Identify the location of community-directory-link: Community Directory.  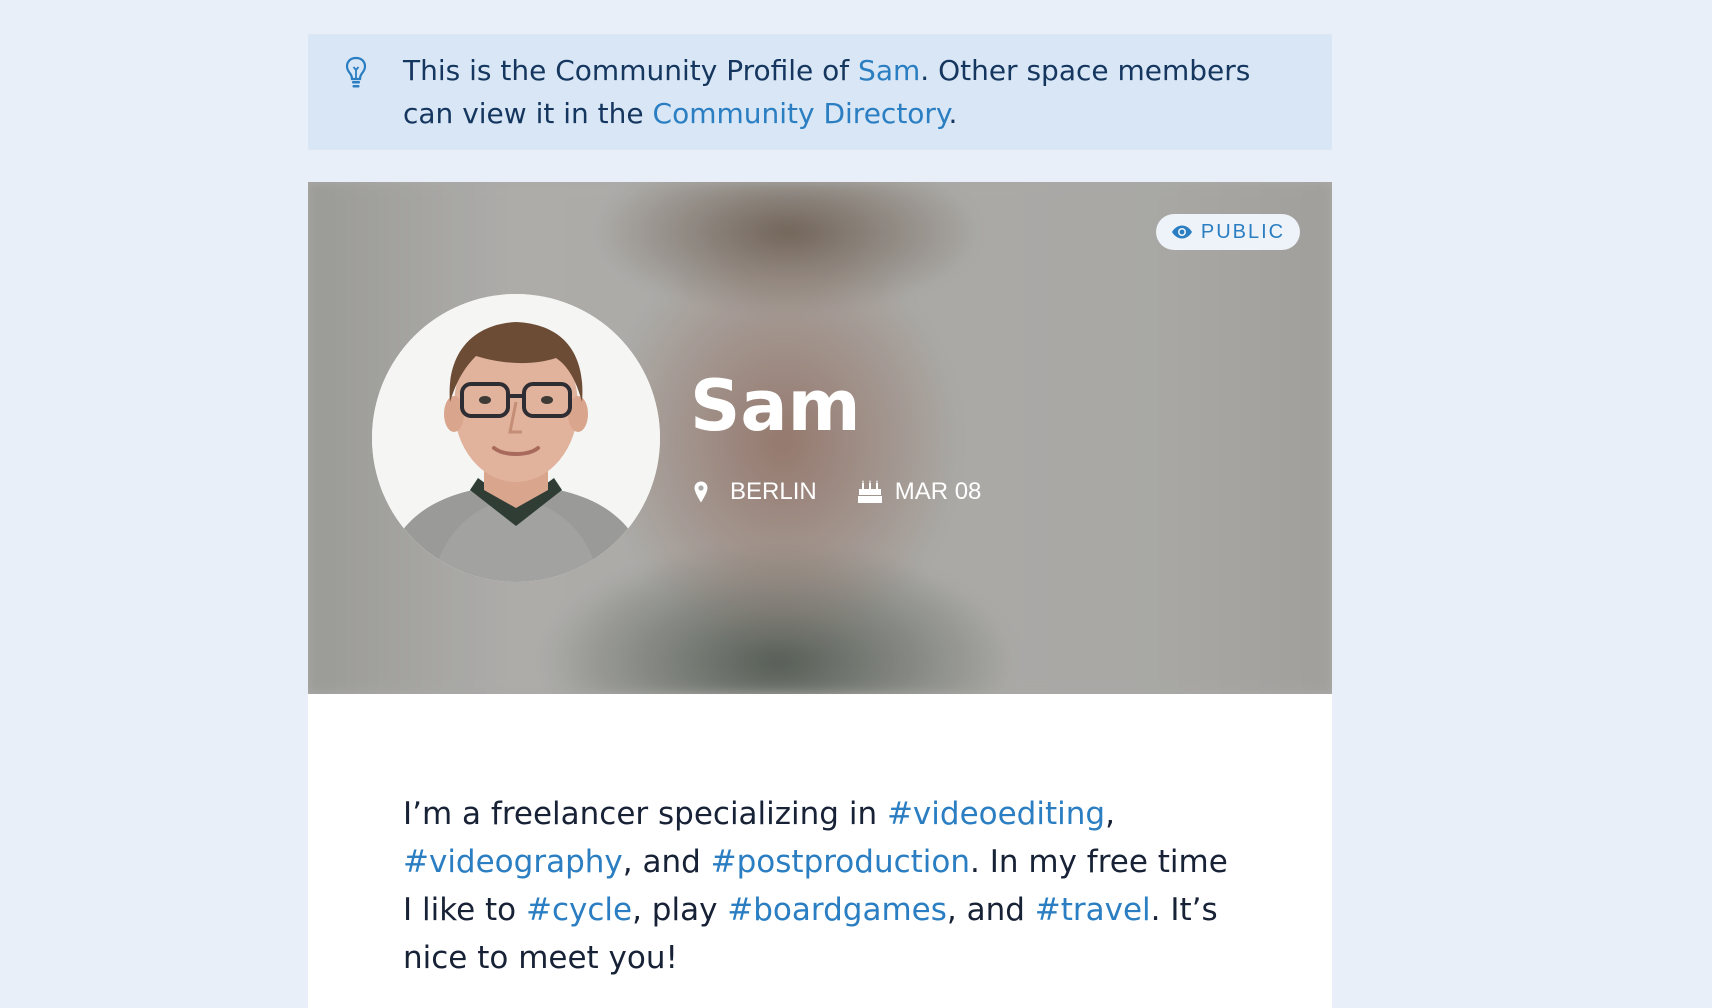
(801, 113).